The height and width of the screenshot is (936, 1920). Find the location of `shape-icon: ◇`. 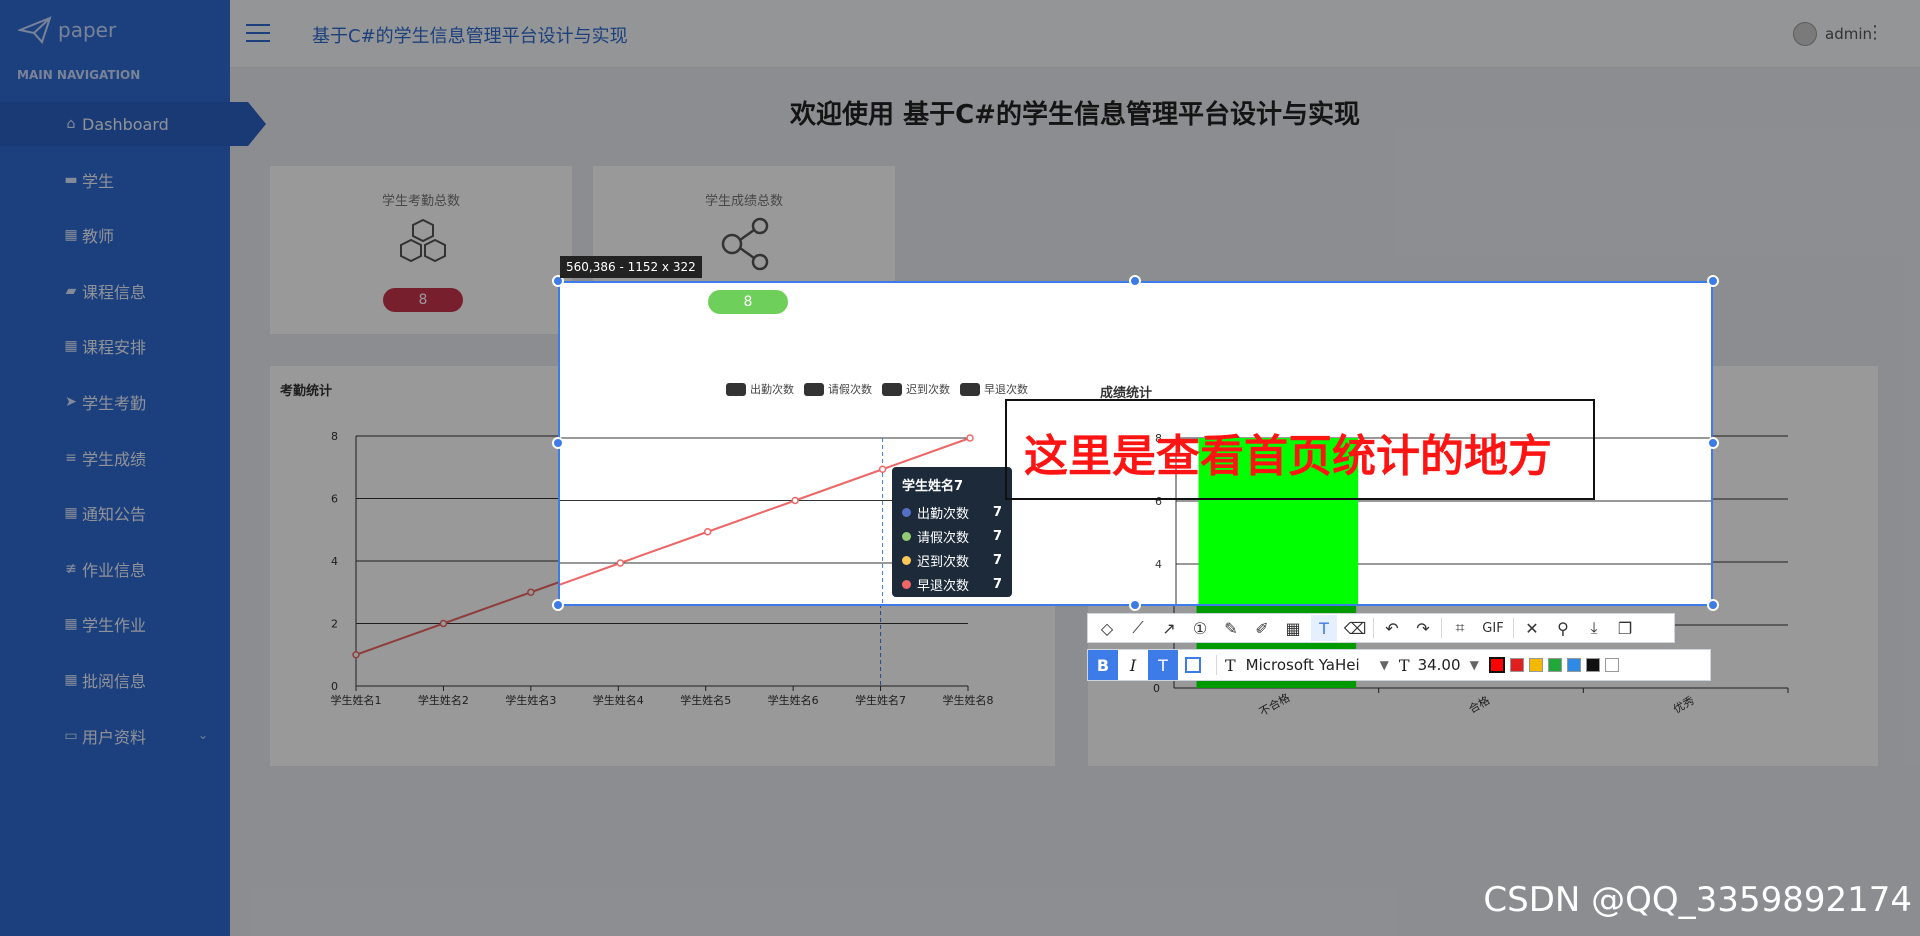

shape-icon: ◇ is located at coordinates (1107, 628).